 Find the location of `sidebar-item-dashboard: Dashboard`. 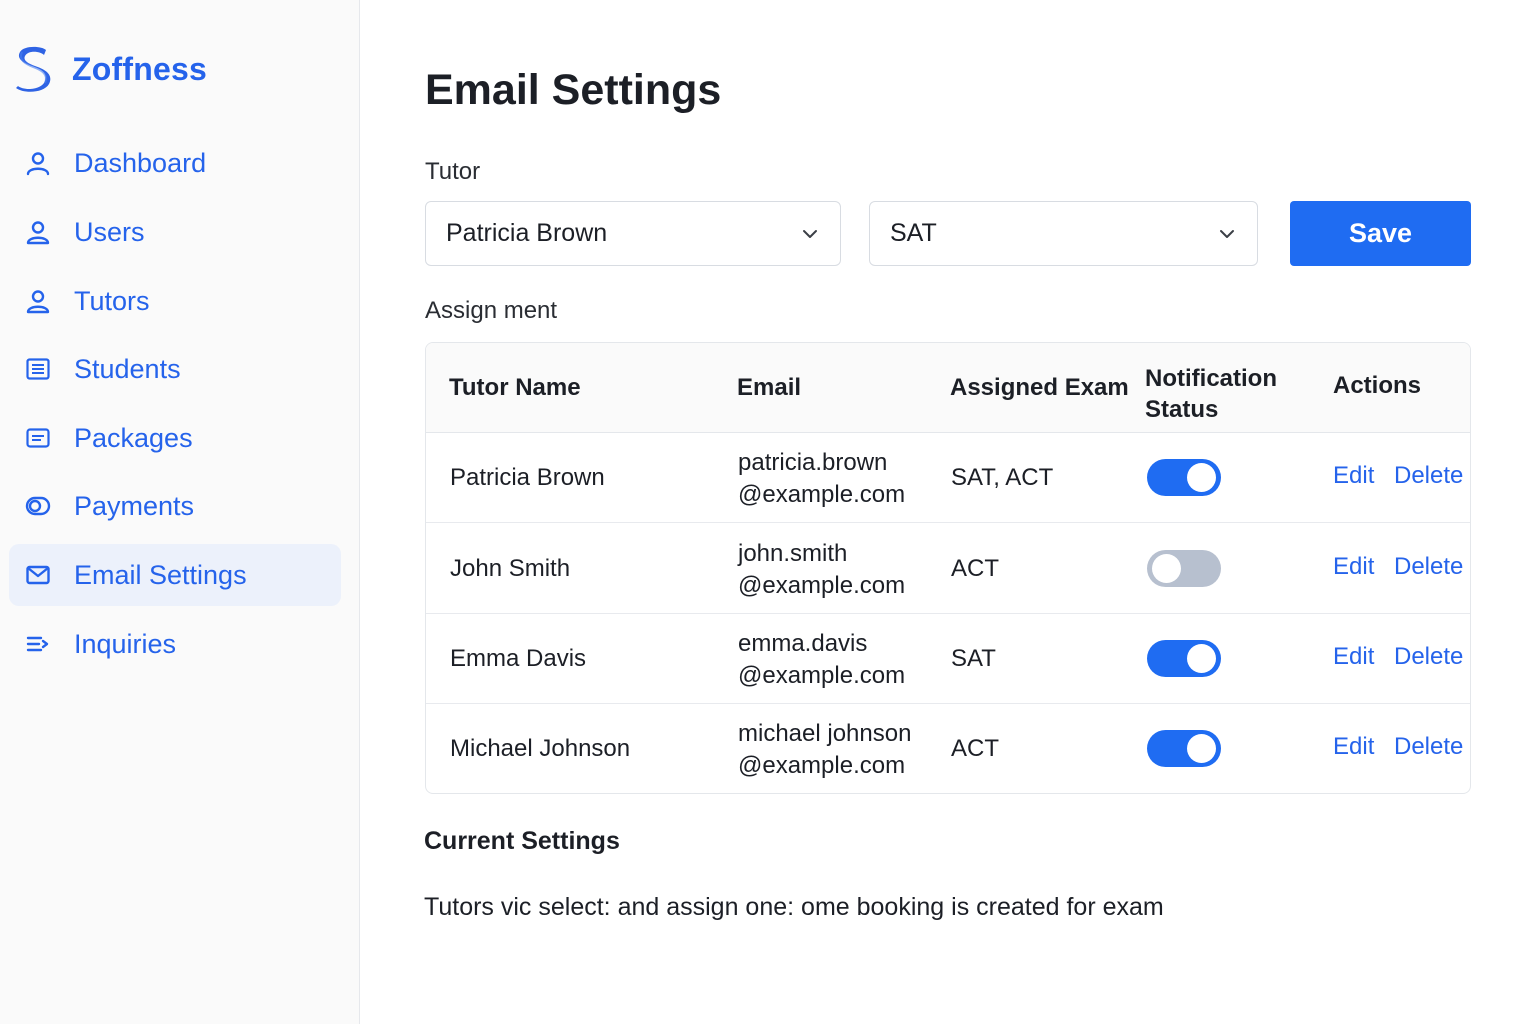

sidebar-item-dashboard: Dashboard is located at coordinates (175, 163).